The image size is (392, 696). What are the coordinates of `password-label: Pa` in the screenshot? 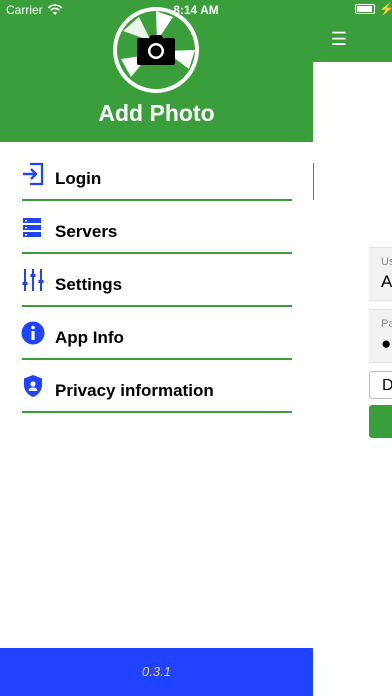 It's located at (386, 324).